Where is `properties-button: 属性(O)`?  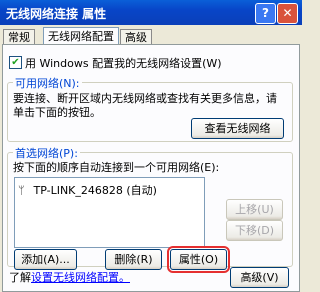
properties-button: 属性(O) is located at coordinates (198, 259).